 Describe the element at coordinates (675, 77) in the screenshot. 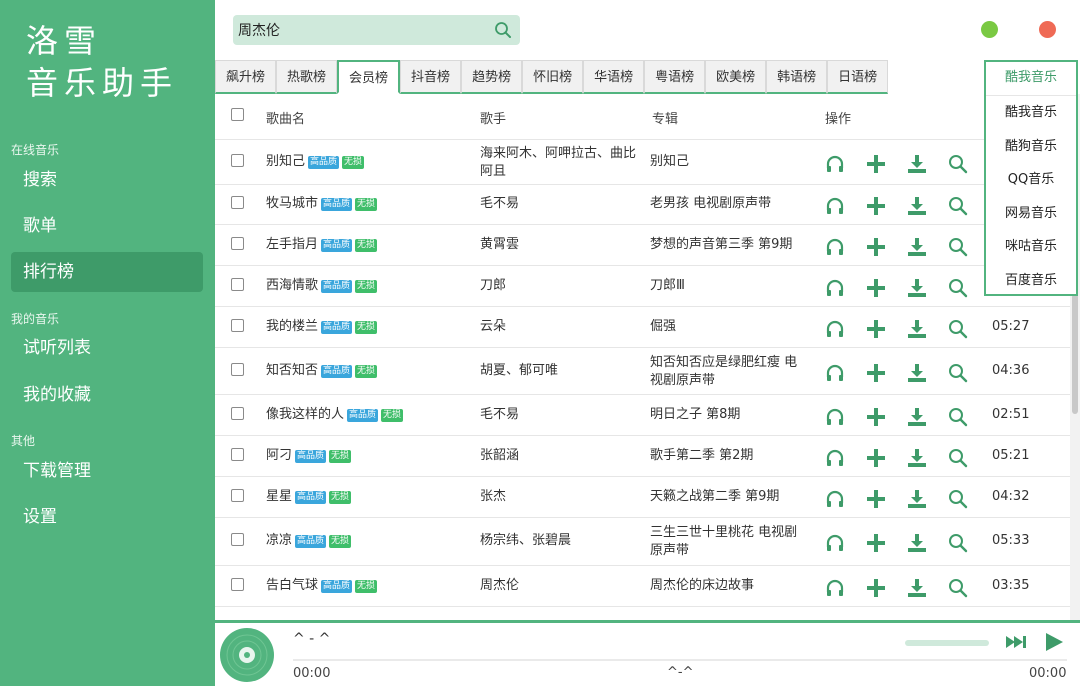

I see `tab-7: 粤语榜` at that location.